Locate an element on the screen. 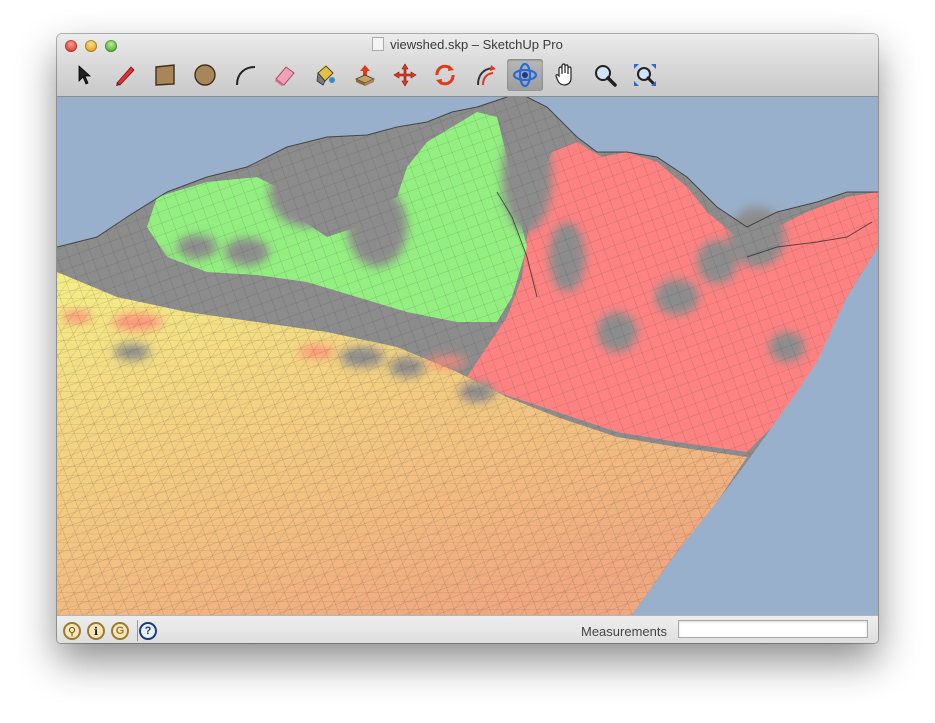 The height and width of the screenshot is (723, 935). move-icon is located at coordinates (405, 75).